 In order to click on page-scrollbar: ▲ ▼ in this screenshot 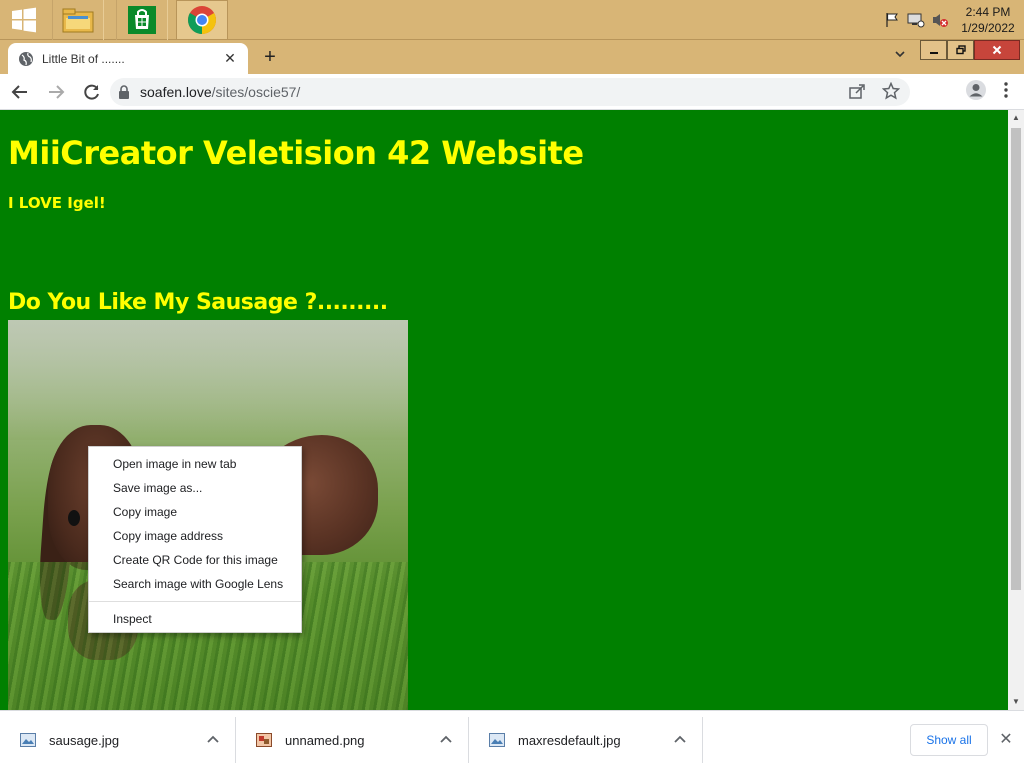, I will do `click(1016, 410)`.